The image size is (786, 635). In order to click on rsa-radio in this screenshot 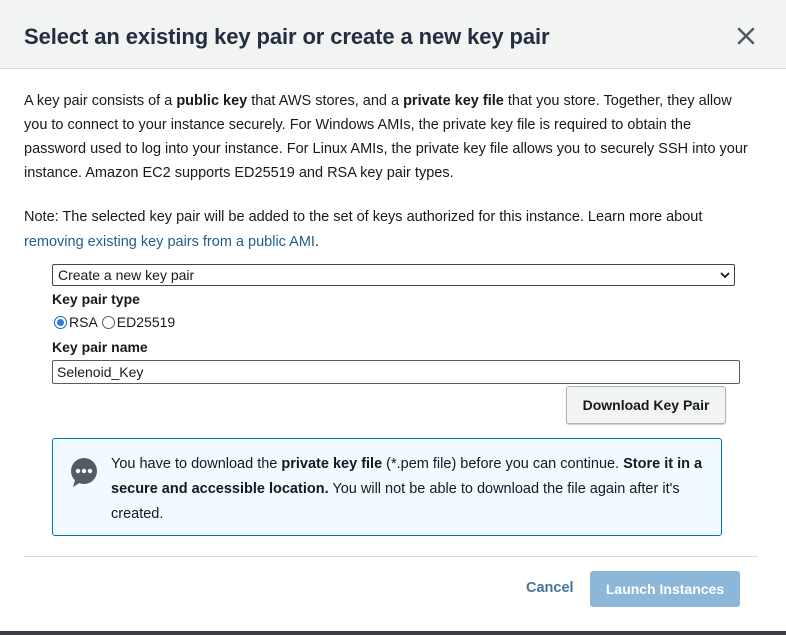, I will do `click(60, 322)`.